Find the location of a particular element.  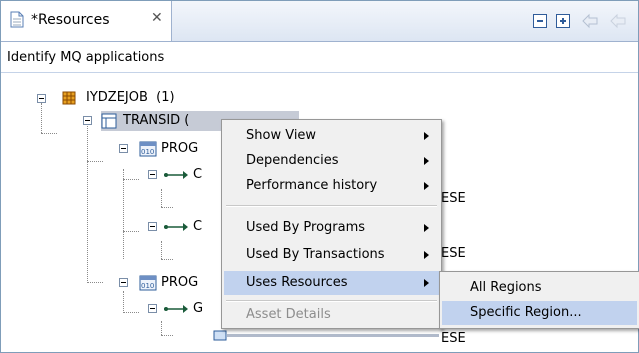

tree-node-label: IYDZEJOB (1) is located at coordinates (130, 97).